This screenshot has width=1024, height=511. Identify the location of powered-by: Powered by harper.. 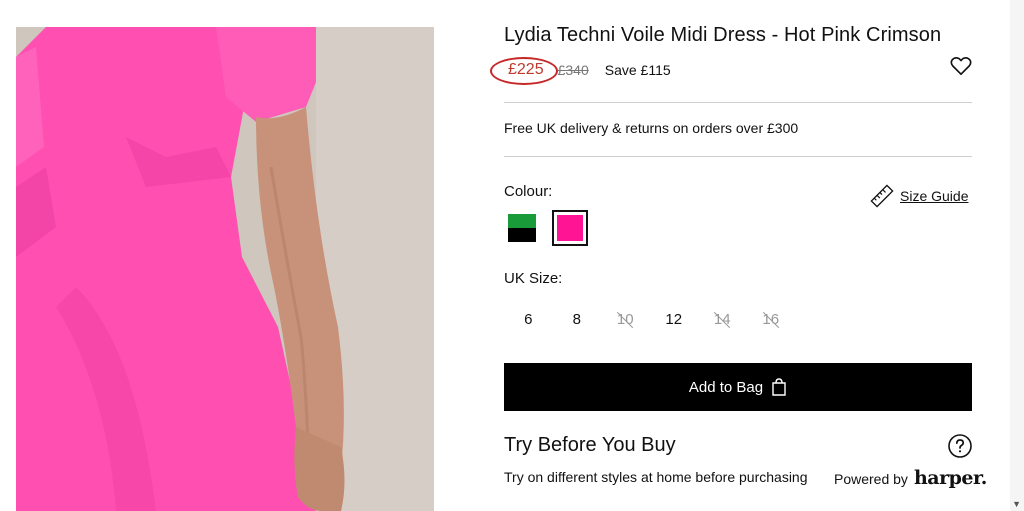
(910, 478).